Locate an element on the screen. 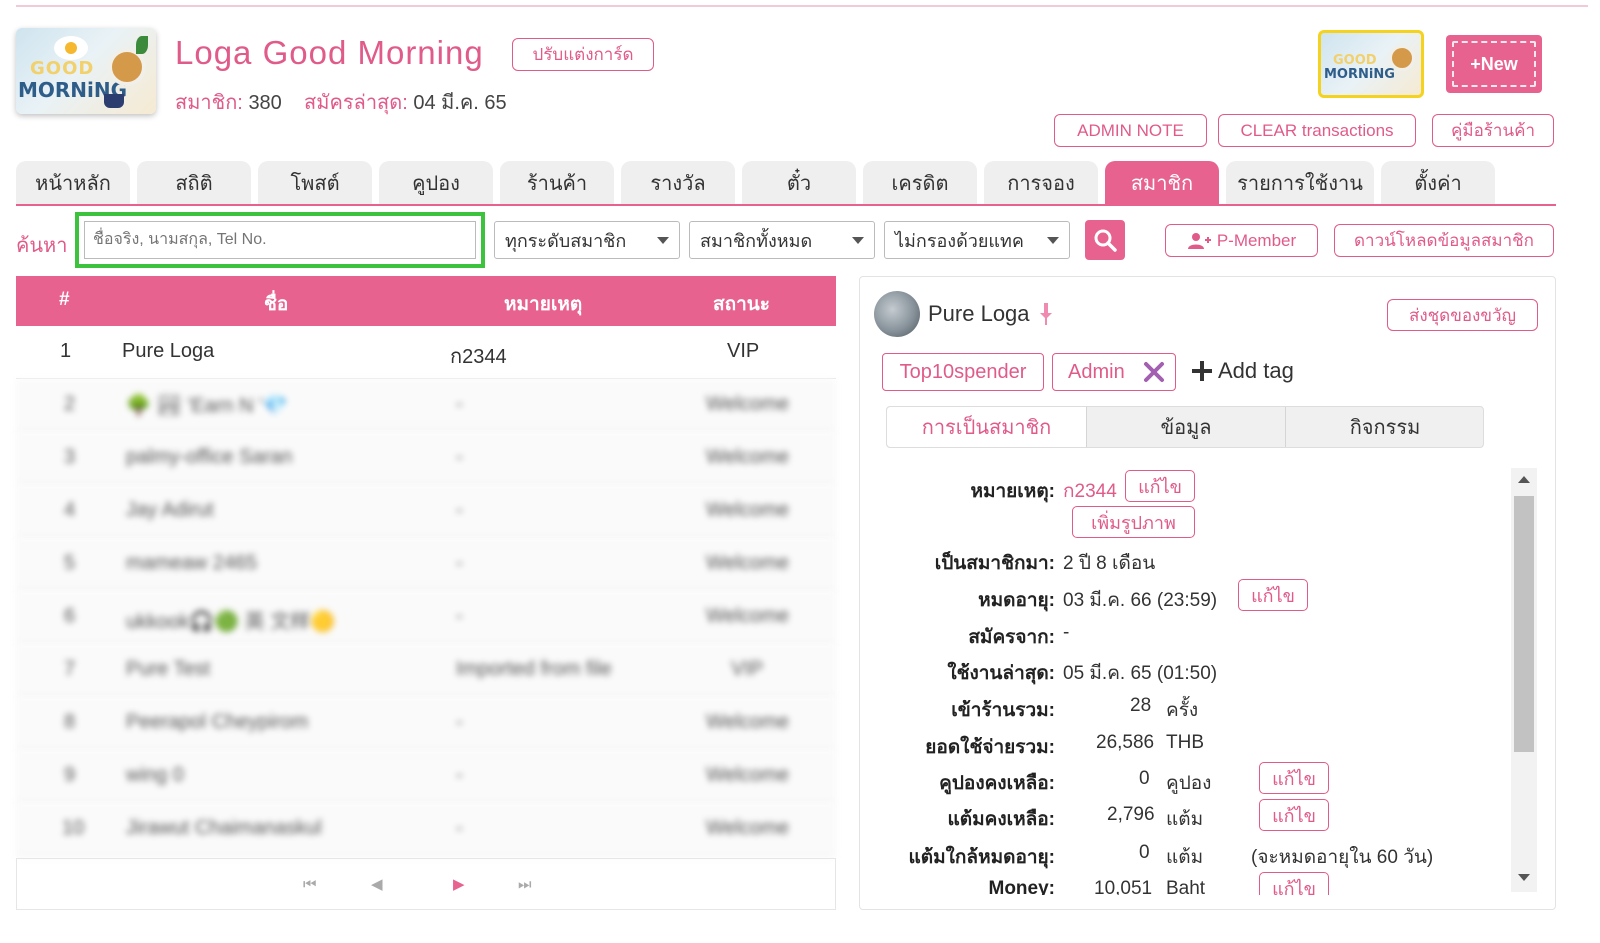  customize-card-button: ปรับแต่งการ์ด is located at coordinates (583, 54).